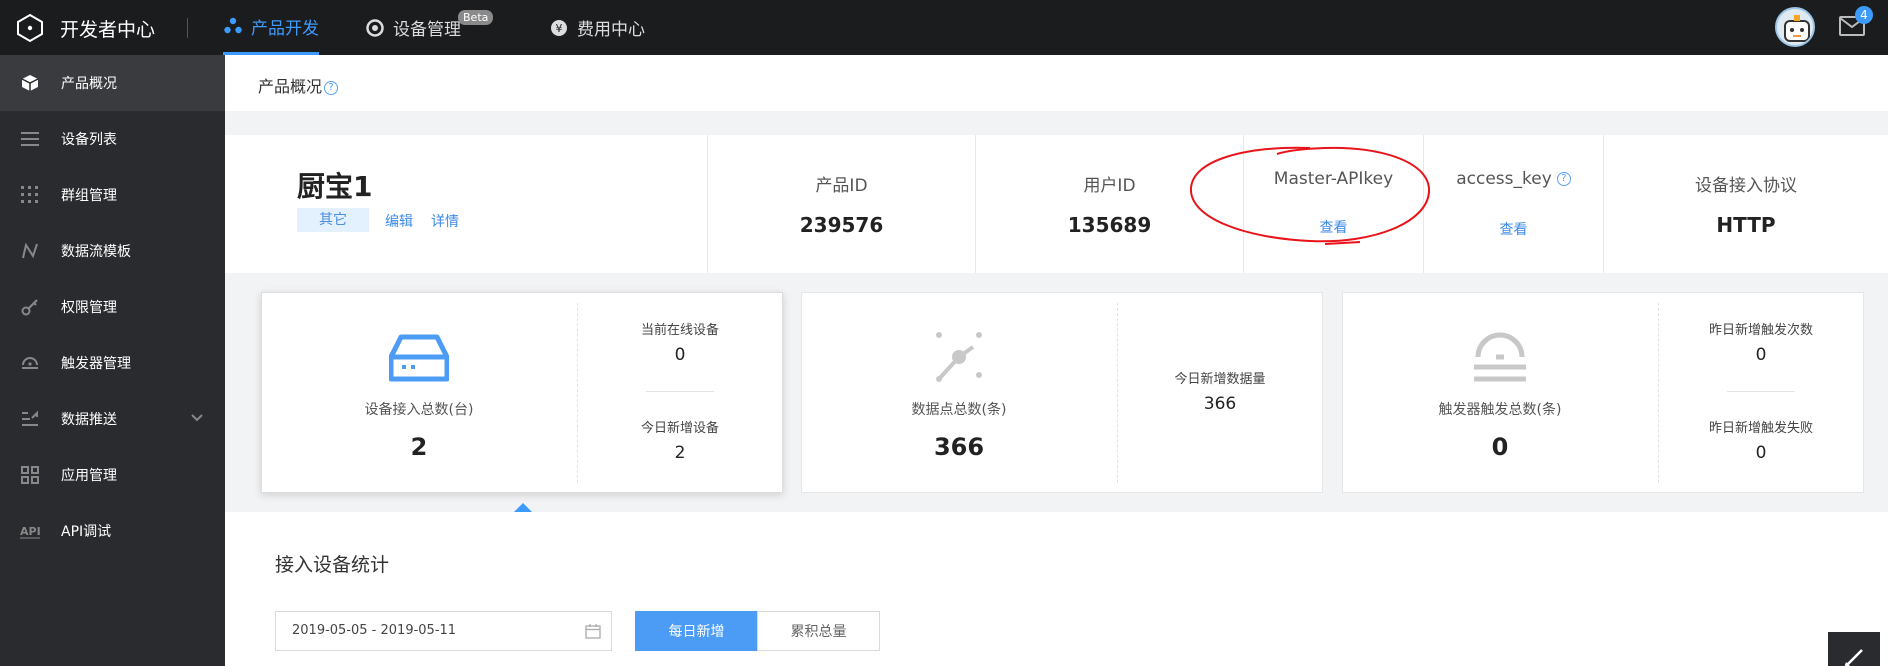 Image resolution: width=1888 pixels, height=666 pixels. Describe the element at coordinates (1795, 27) in the screenshot. I see `user-avatar` at that location.